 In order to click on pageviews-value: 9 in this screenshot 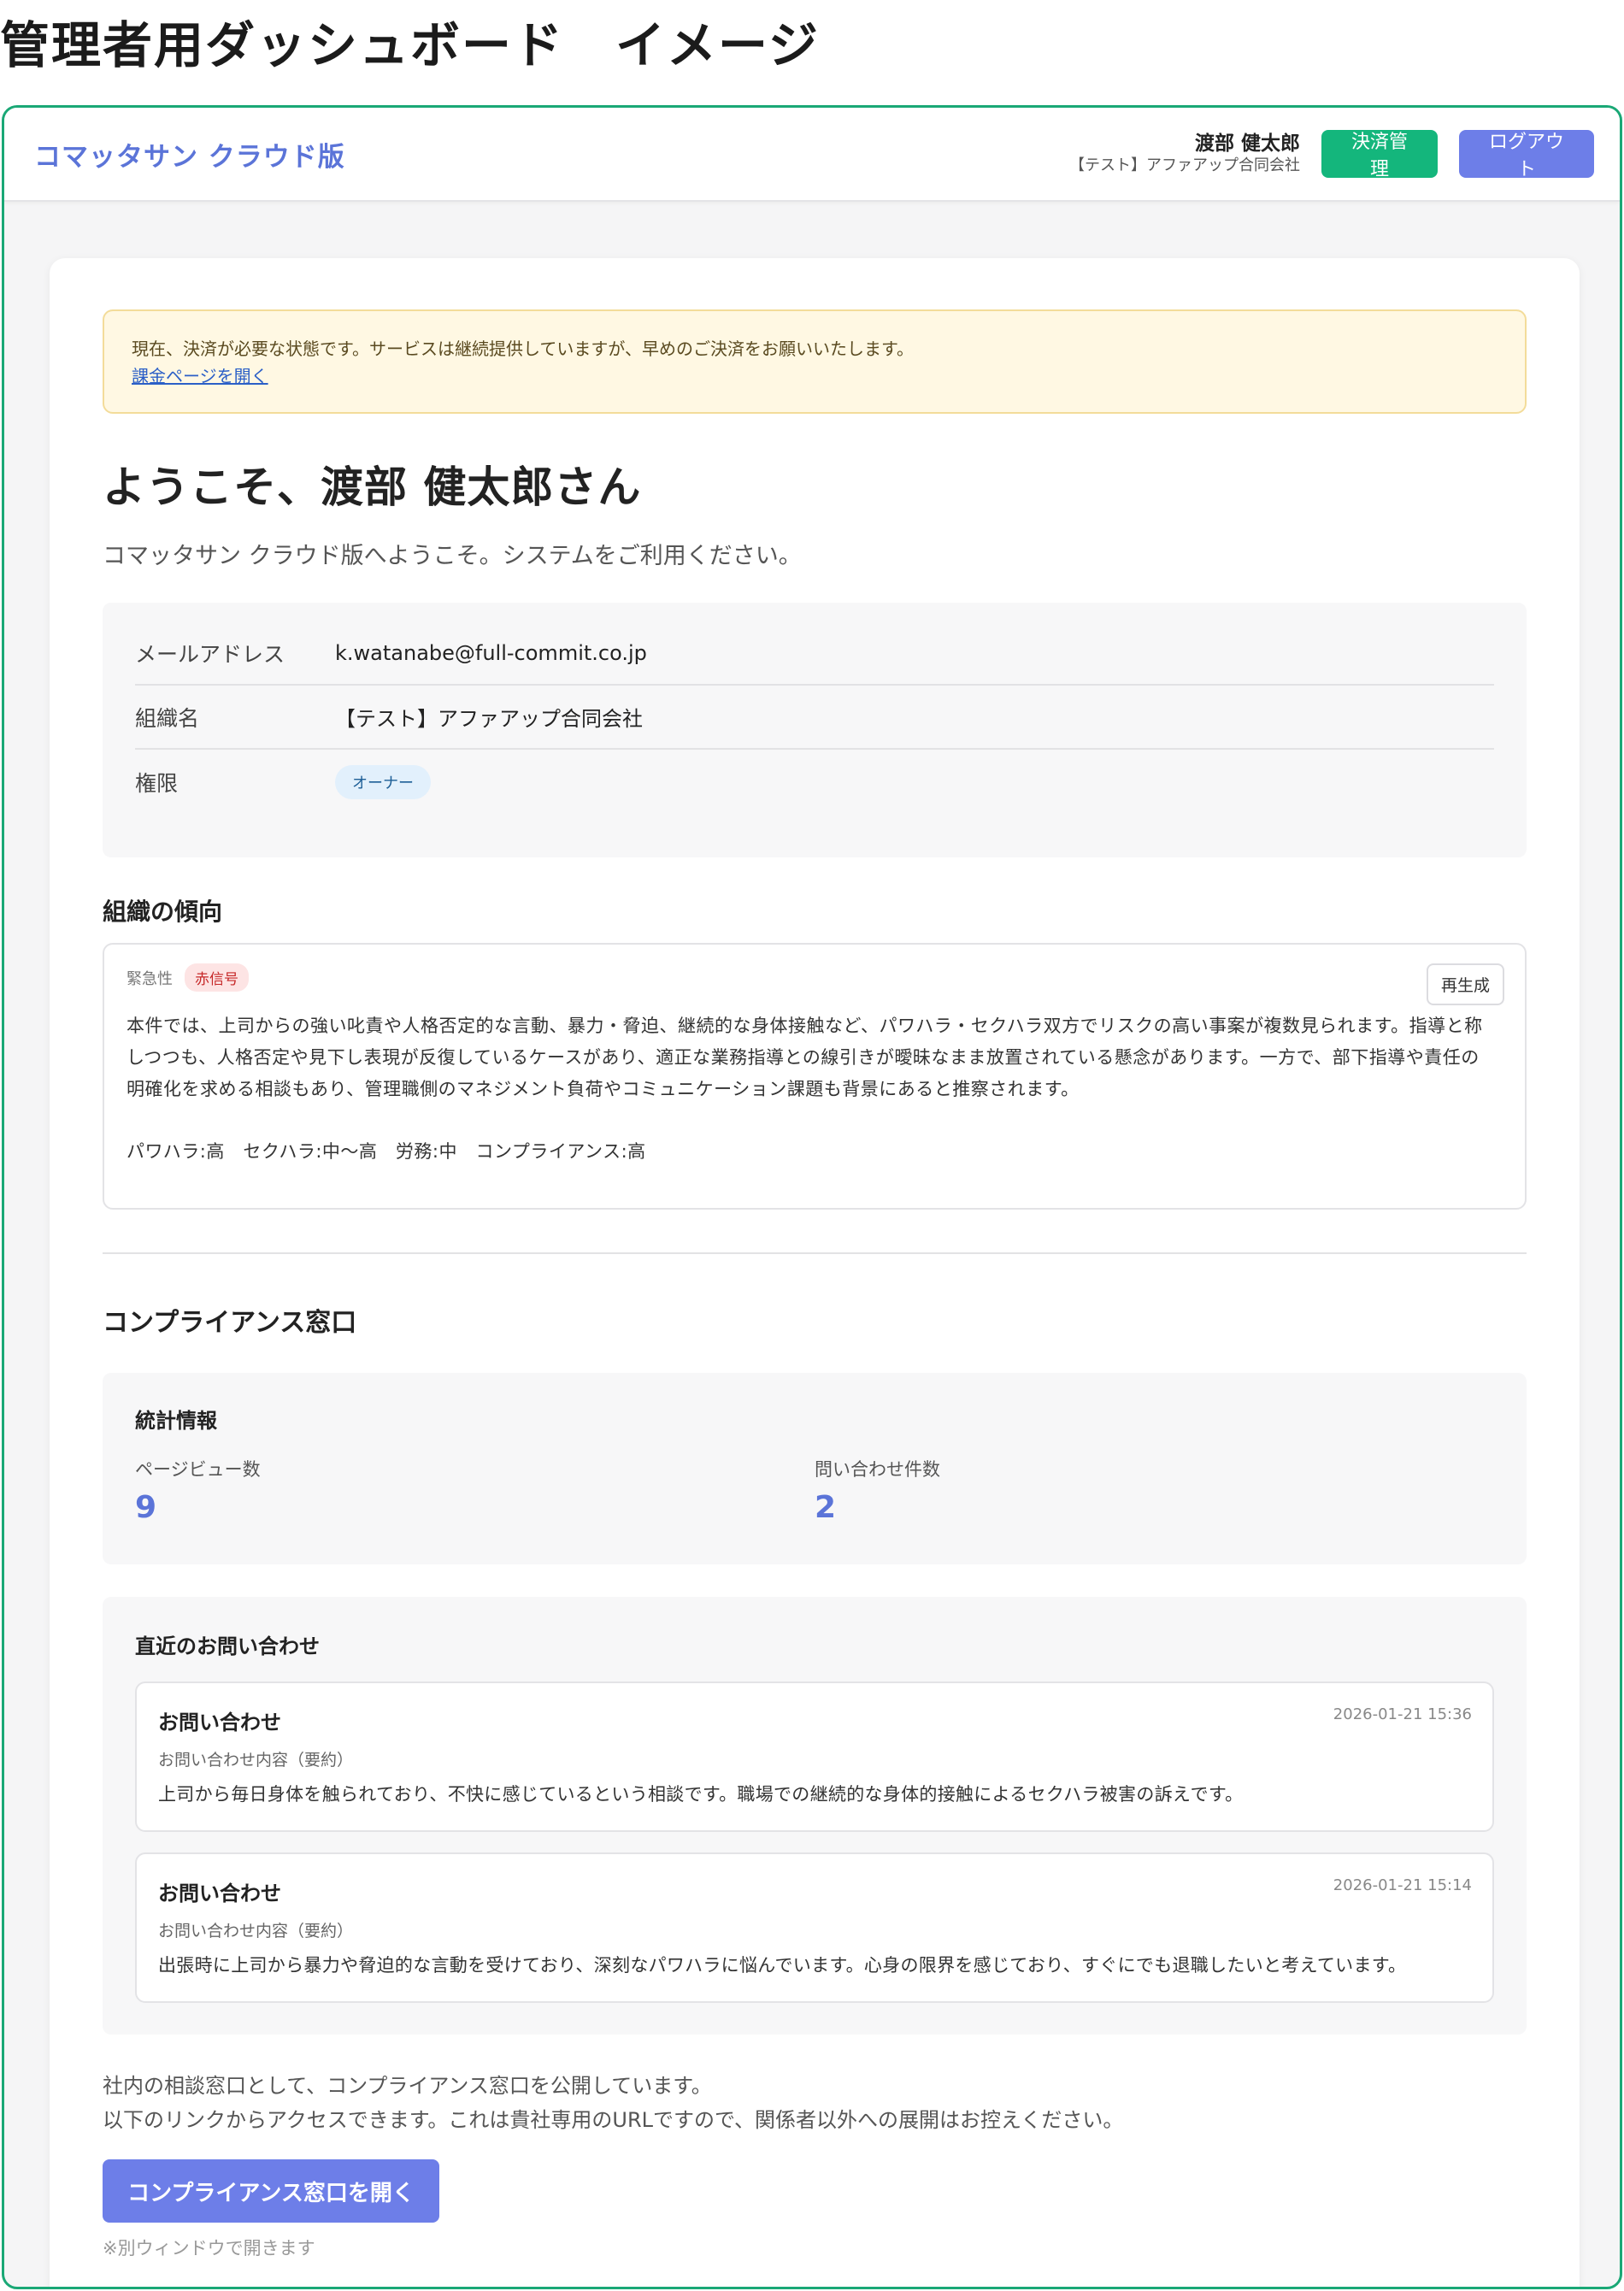, I will do `click(146, 1508)`.